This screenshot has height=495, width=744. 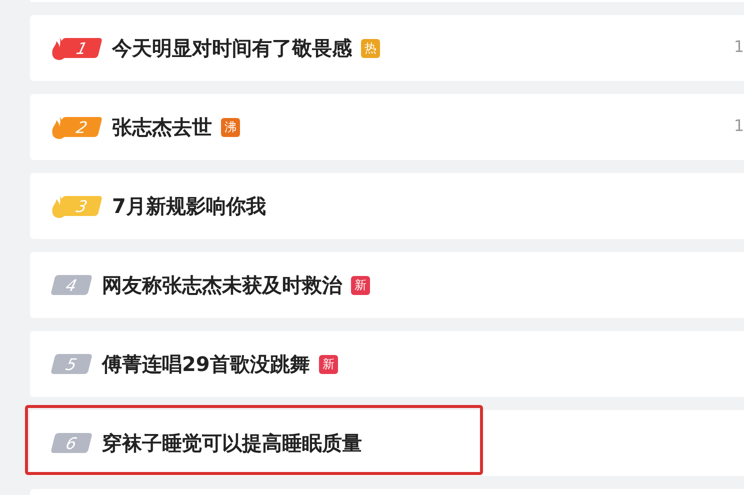 I want to click on topic-title: 穿袜子睡觉可以提高睡眠质量, so click(x=232, y=443).